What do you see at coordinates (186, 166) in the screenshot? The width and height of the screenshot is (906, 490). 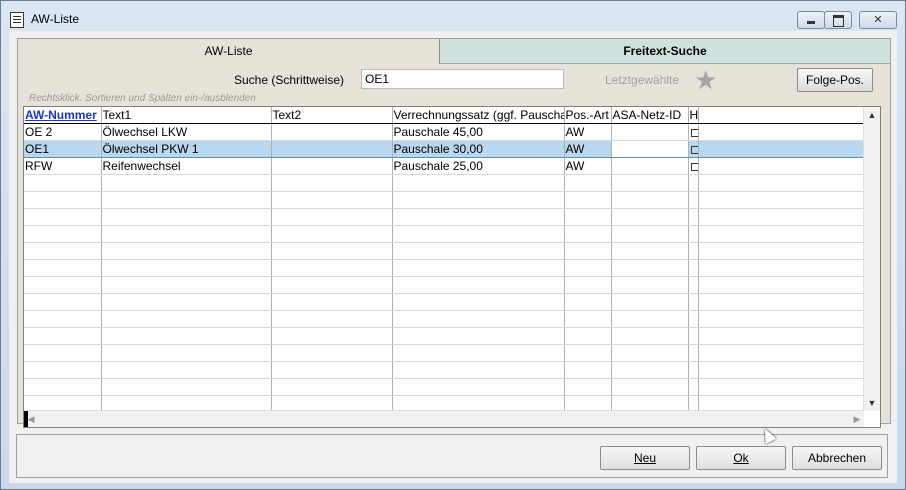 I see `cell-text1: Reifenwechsel` at bounding box center [186, 166].